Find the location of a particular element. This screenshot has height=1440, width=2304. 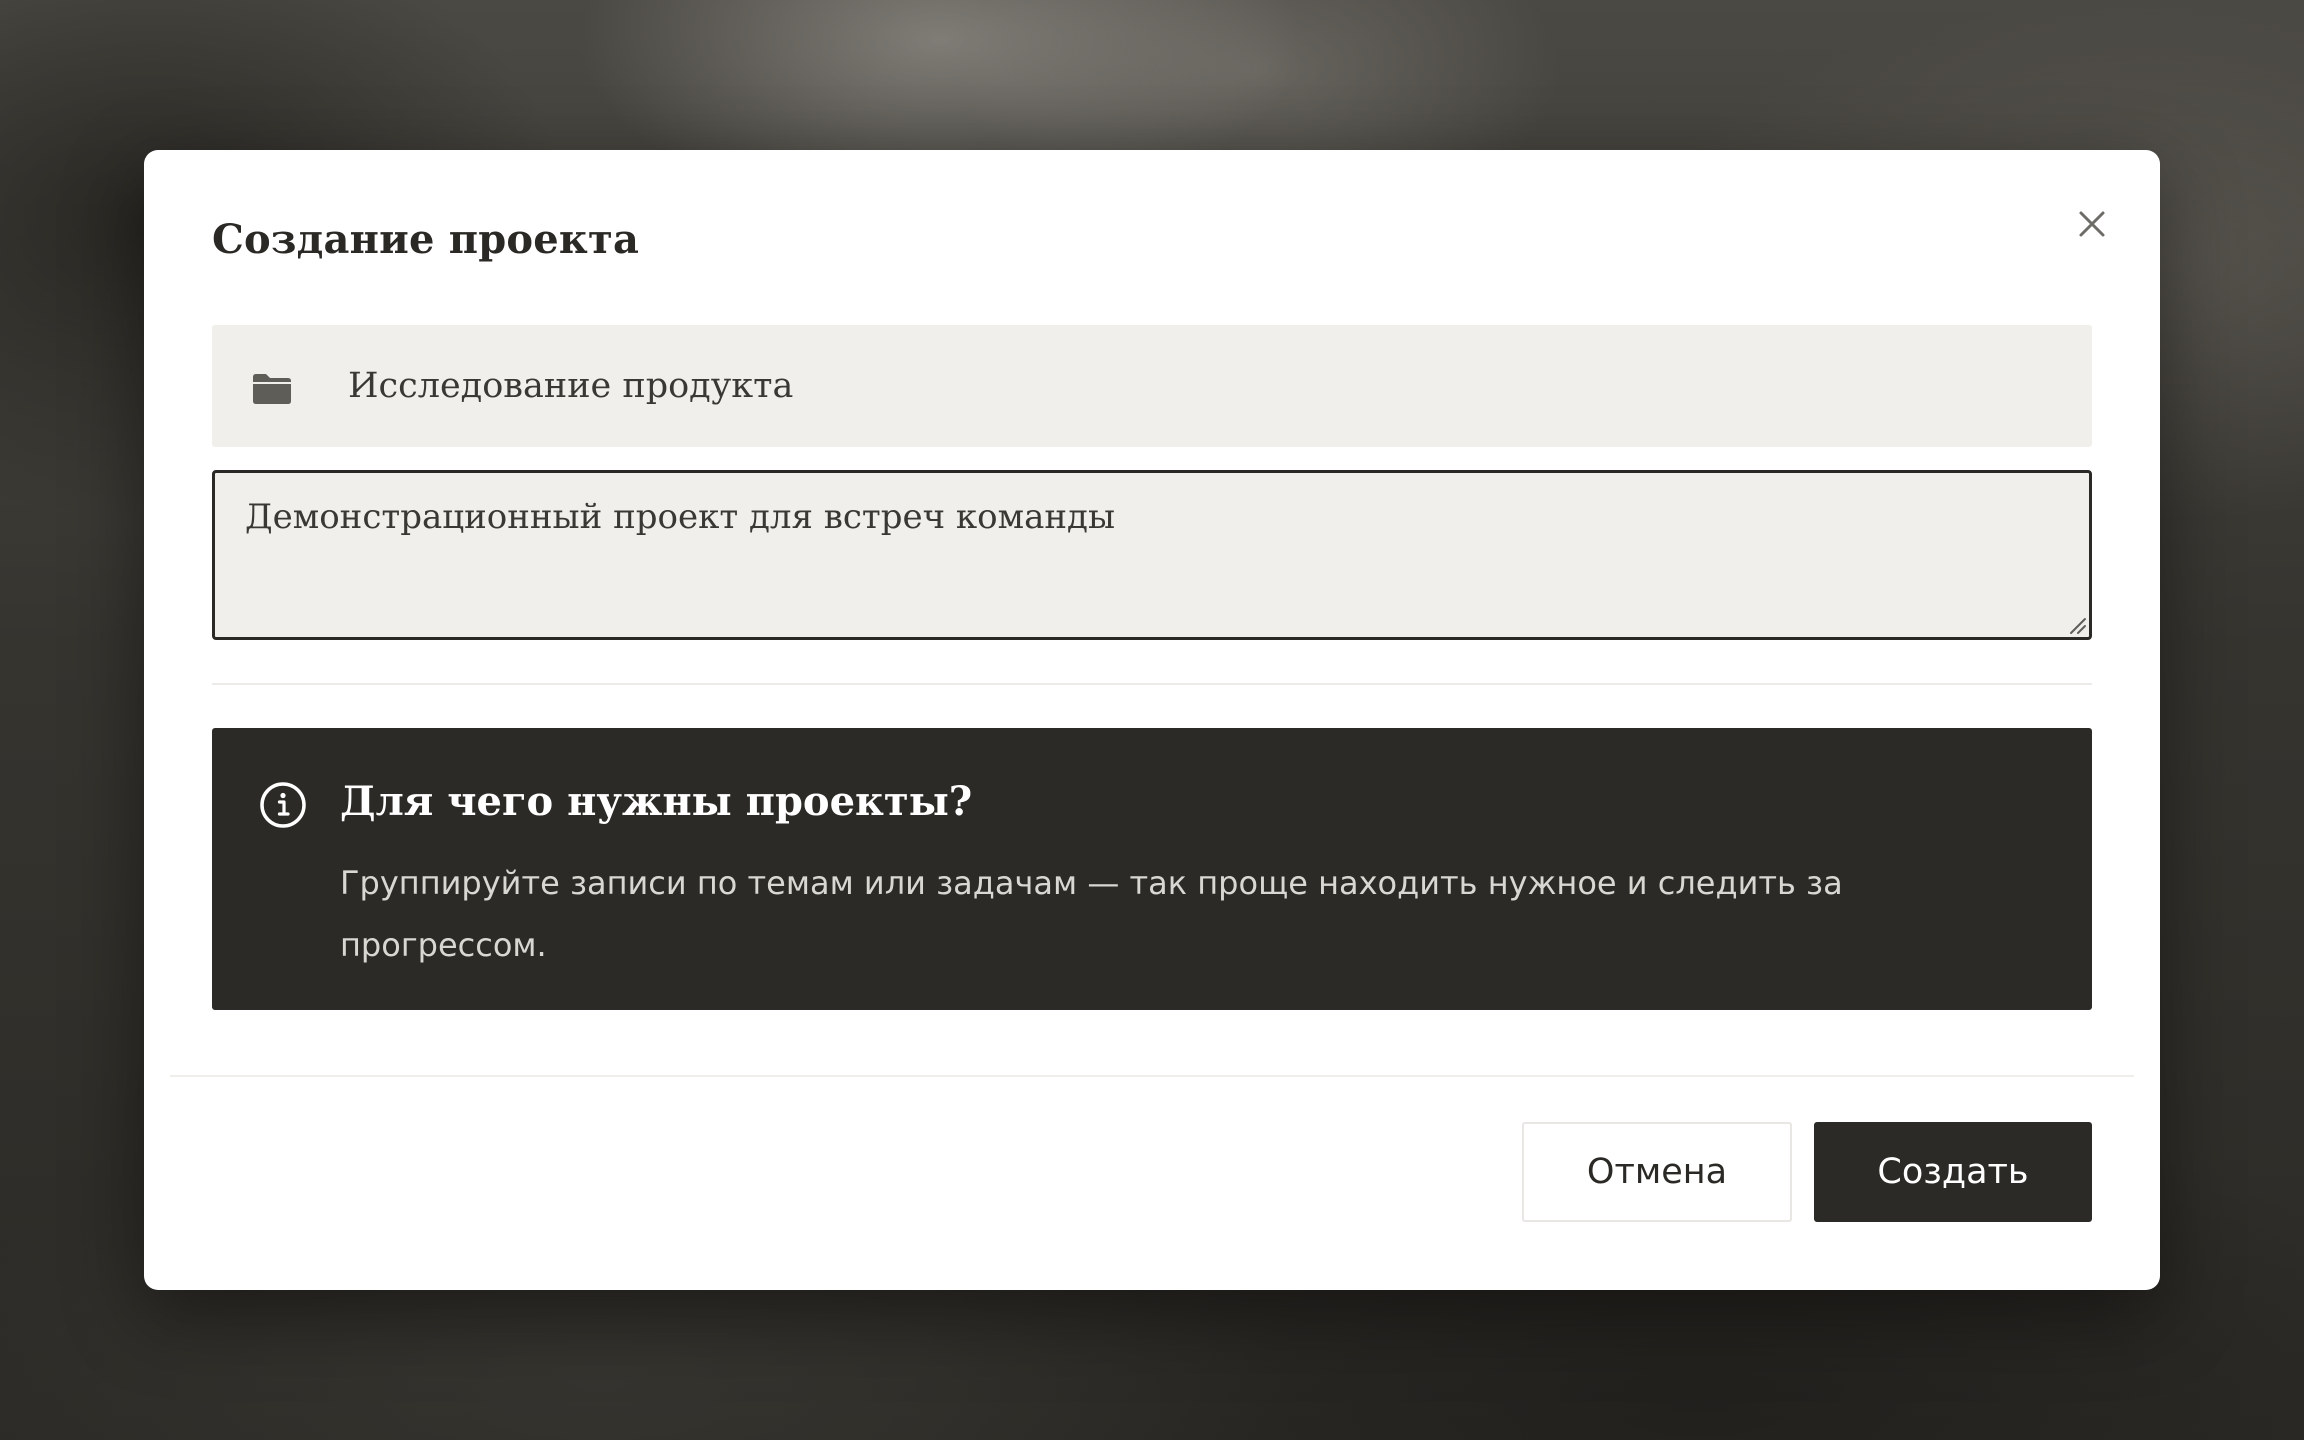

close-button is located at coordinates (2092, 224).